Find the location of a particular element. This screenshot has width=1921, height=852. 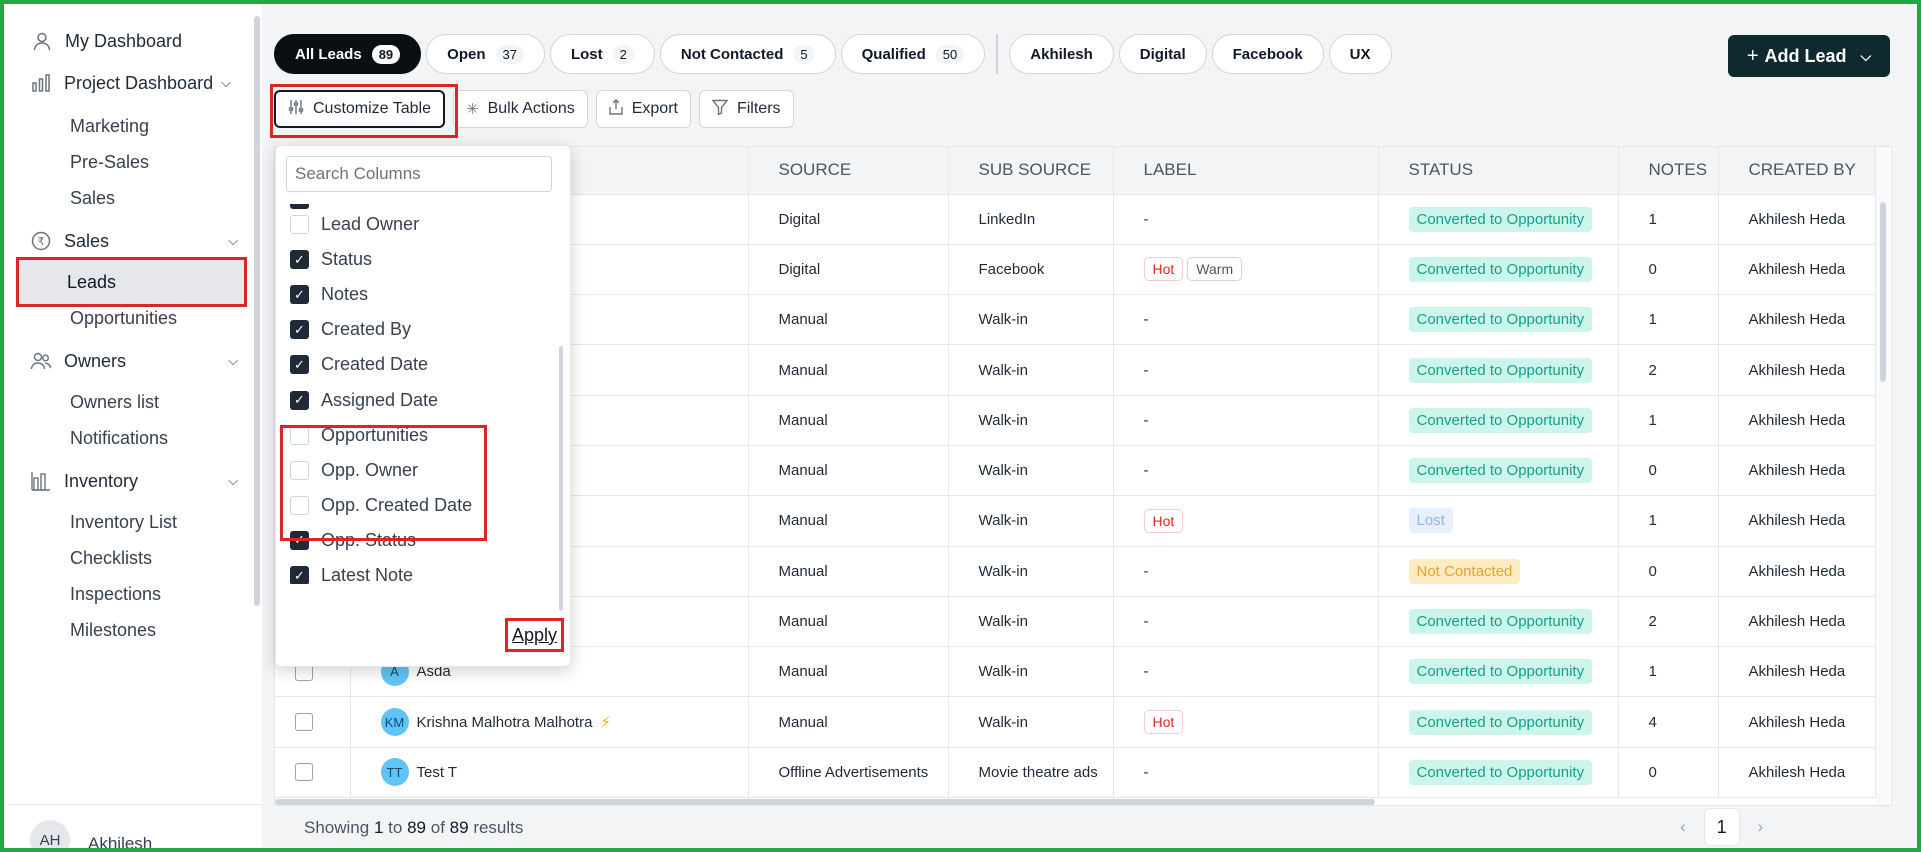

apply-button: Apply is located at coordinates (534, 635).